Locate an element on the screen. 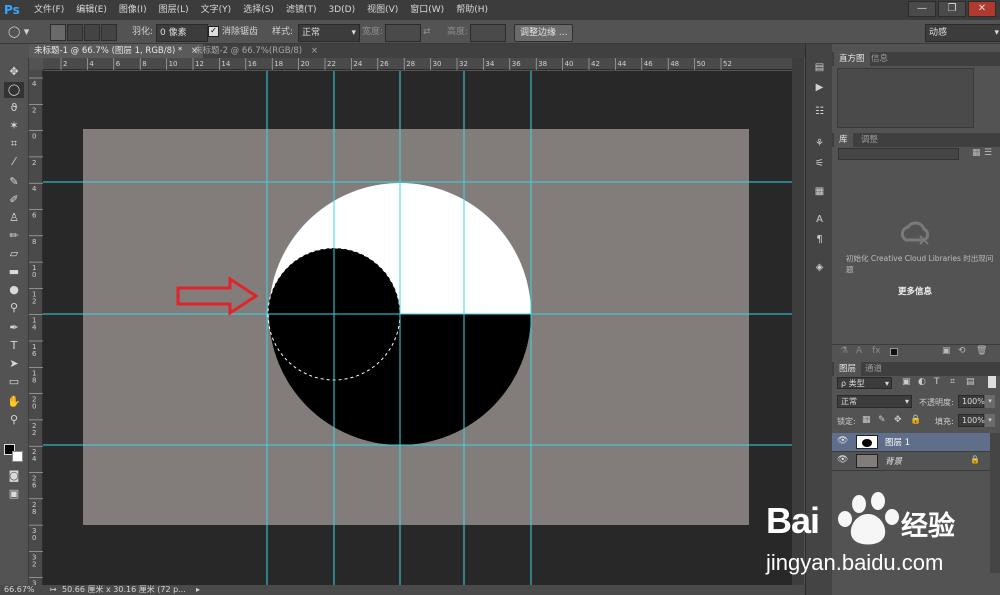 This screenshot has width=1000, height=595. quick-mask-icon: ◙ is located at coordinates (14, 476).